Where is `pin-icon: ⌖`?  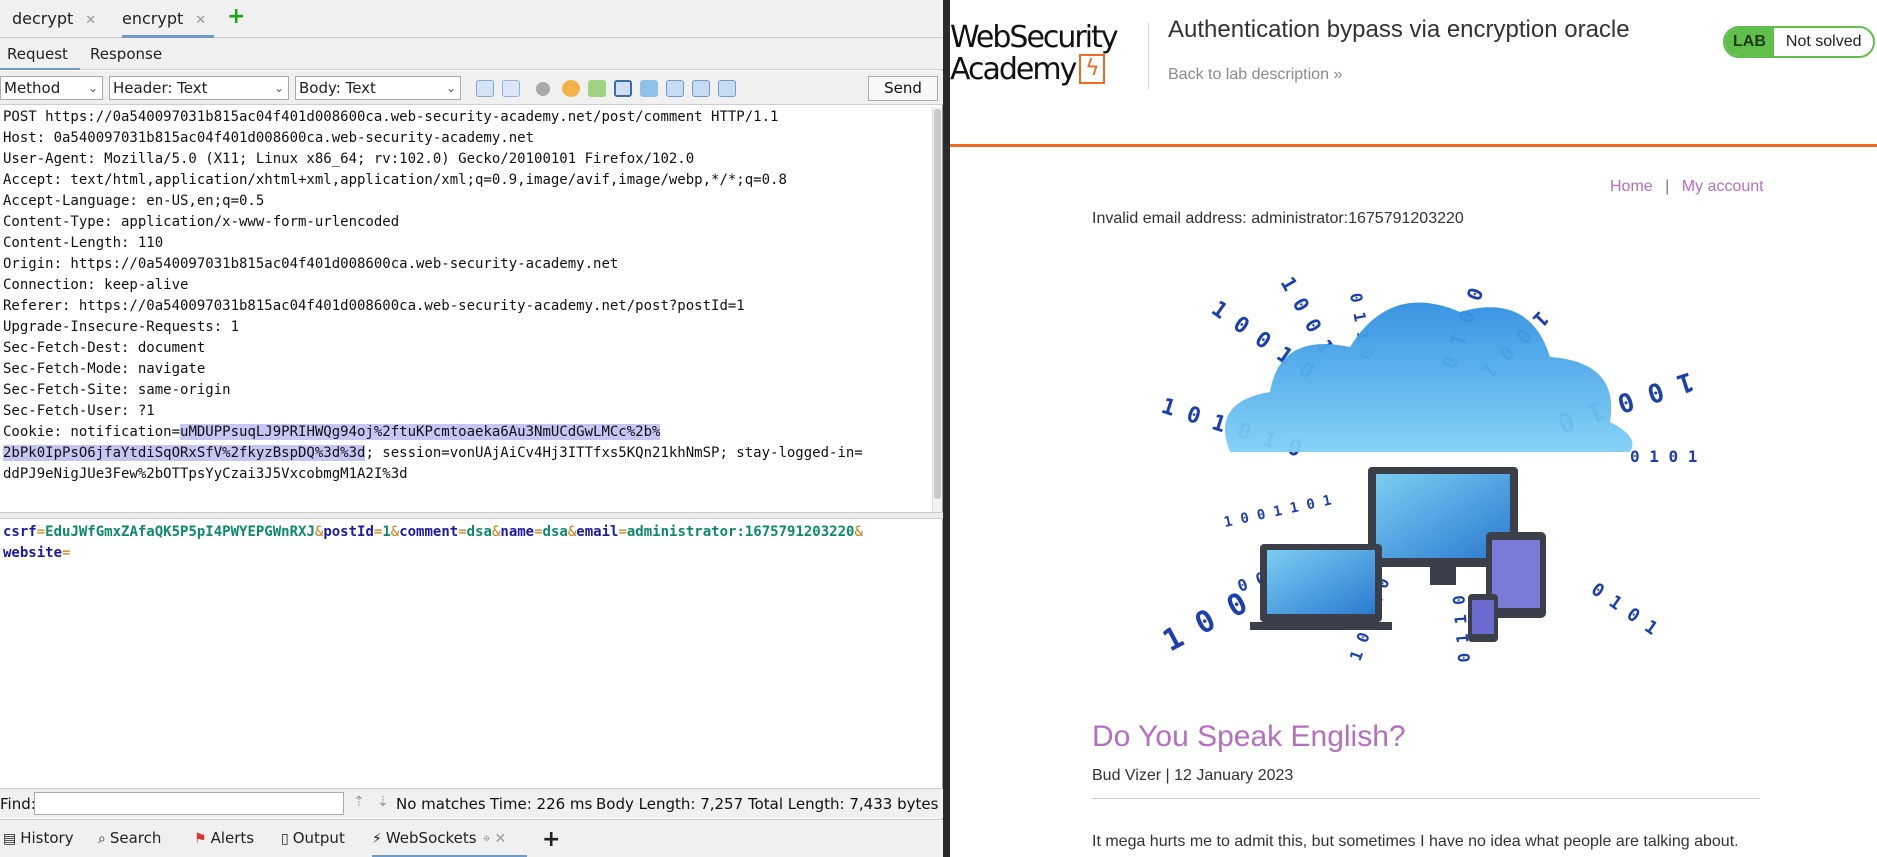
pin-icon: ⌖ is located at coordinates (487, 839).